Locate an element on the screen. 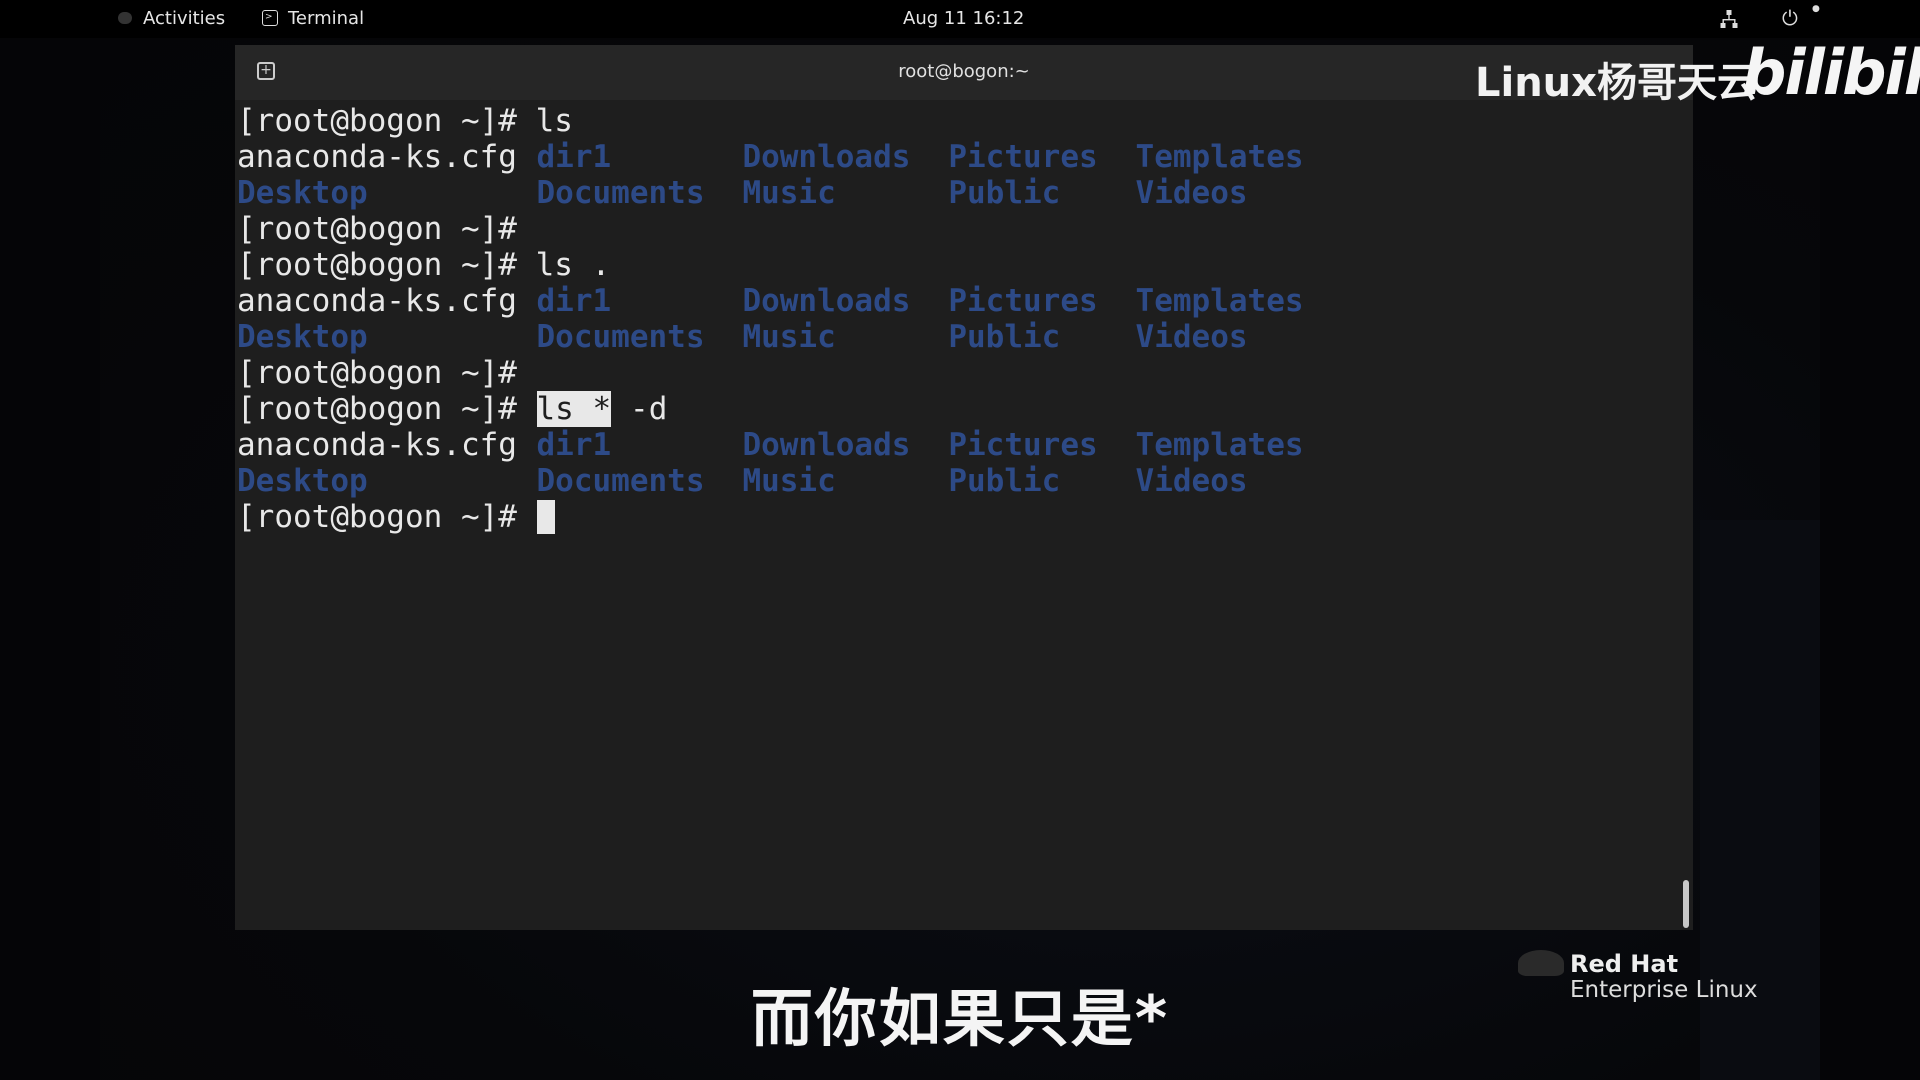 The height and width of the screenshot is (1080, 1920). terminal-app-icon: > is located at coordinates (270, 18).